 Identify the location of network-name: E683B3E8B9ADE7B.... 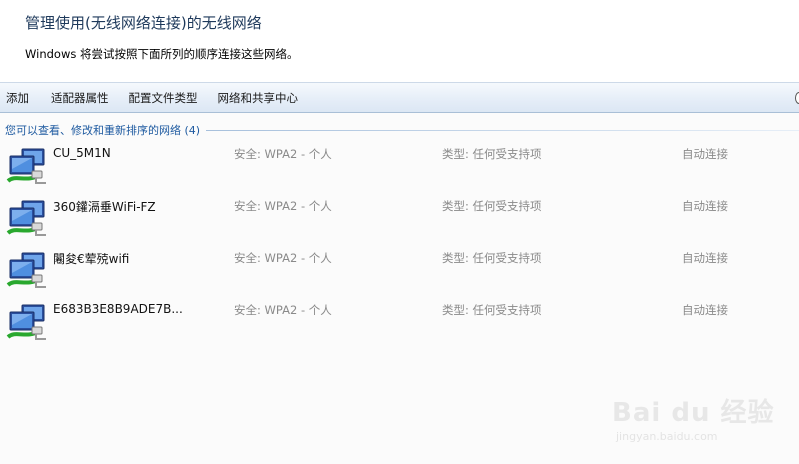
(118, 309).